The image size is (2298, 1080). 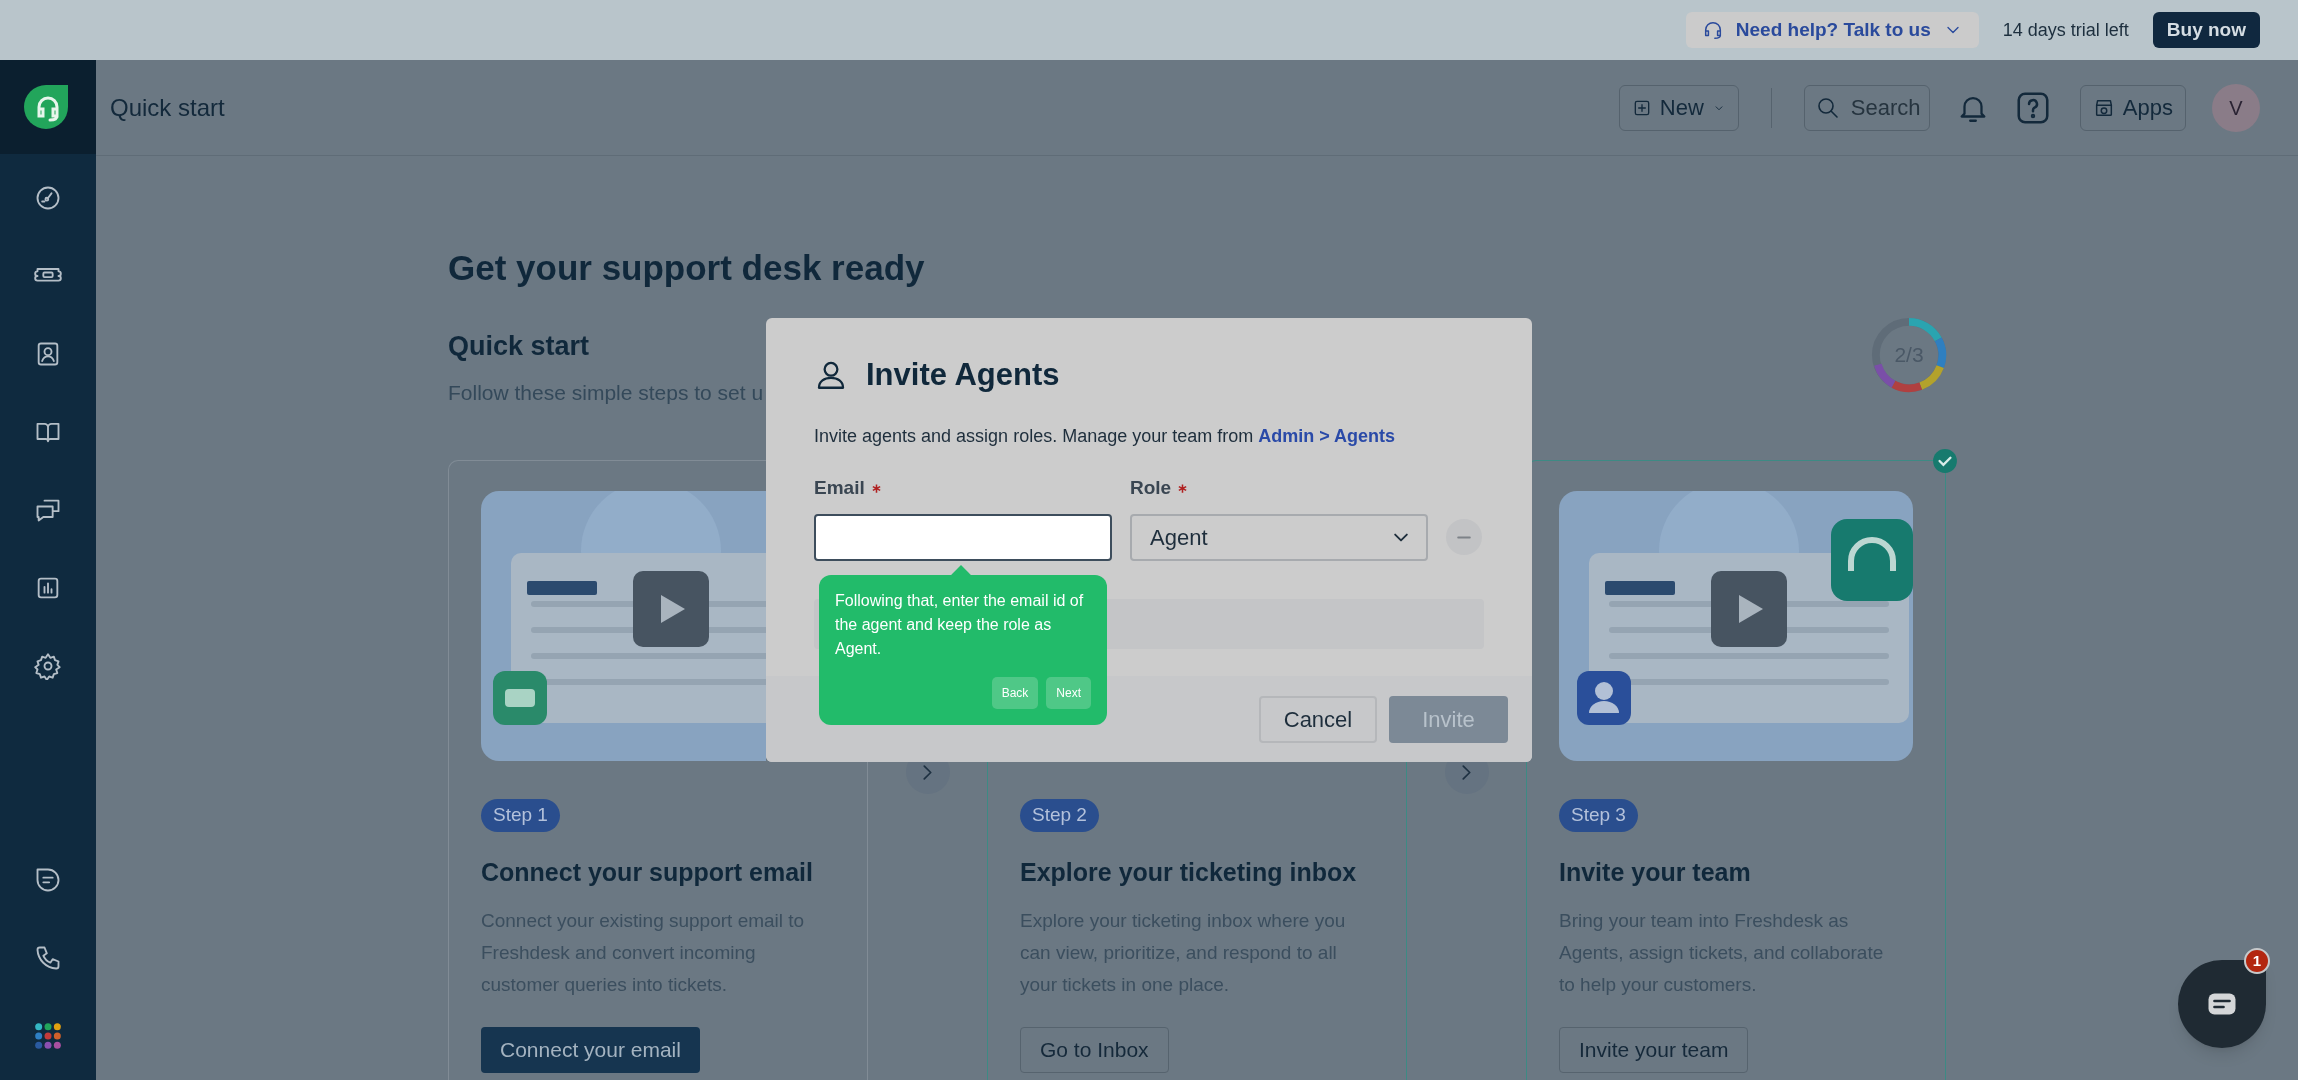 I want to click on email-input, so click(x=963, y=537).